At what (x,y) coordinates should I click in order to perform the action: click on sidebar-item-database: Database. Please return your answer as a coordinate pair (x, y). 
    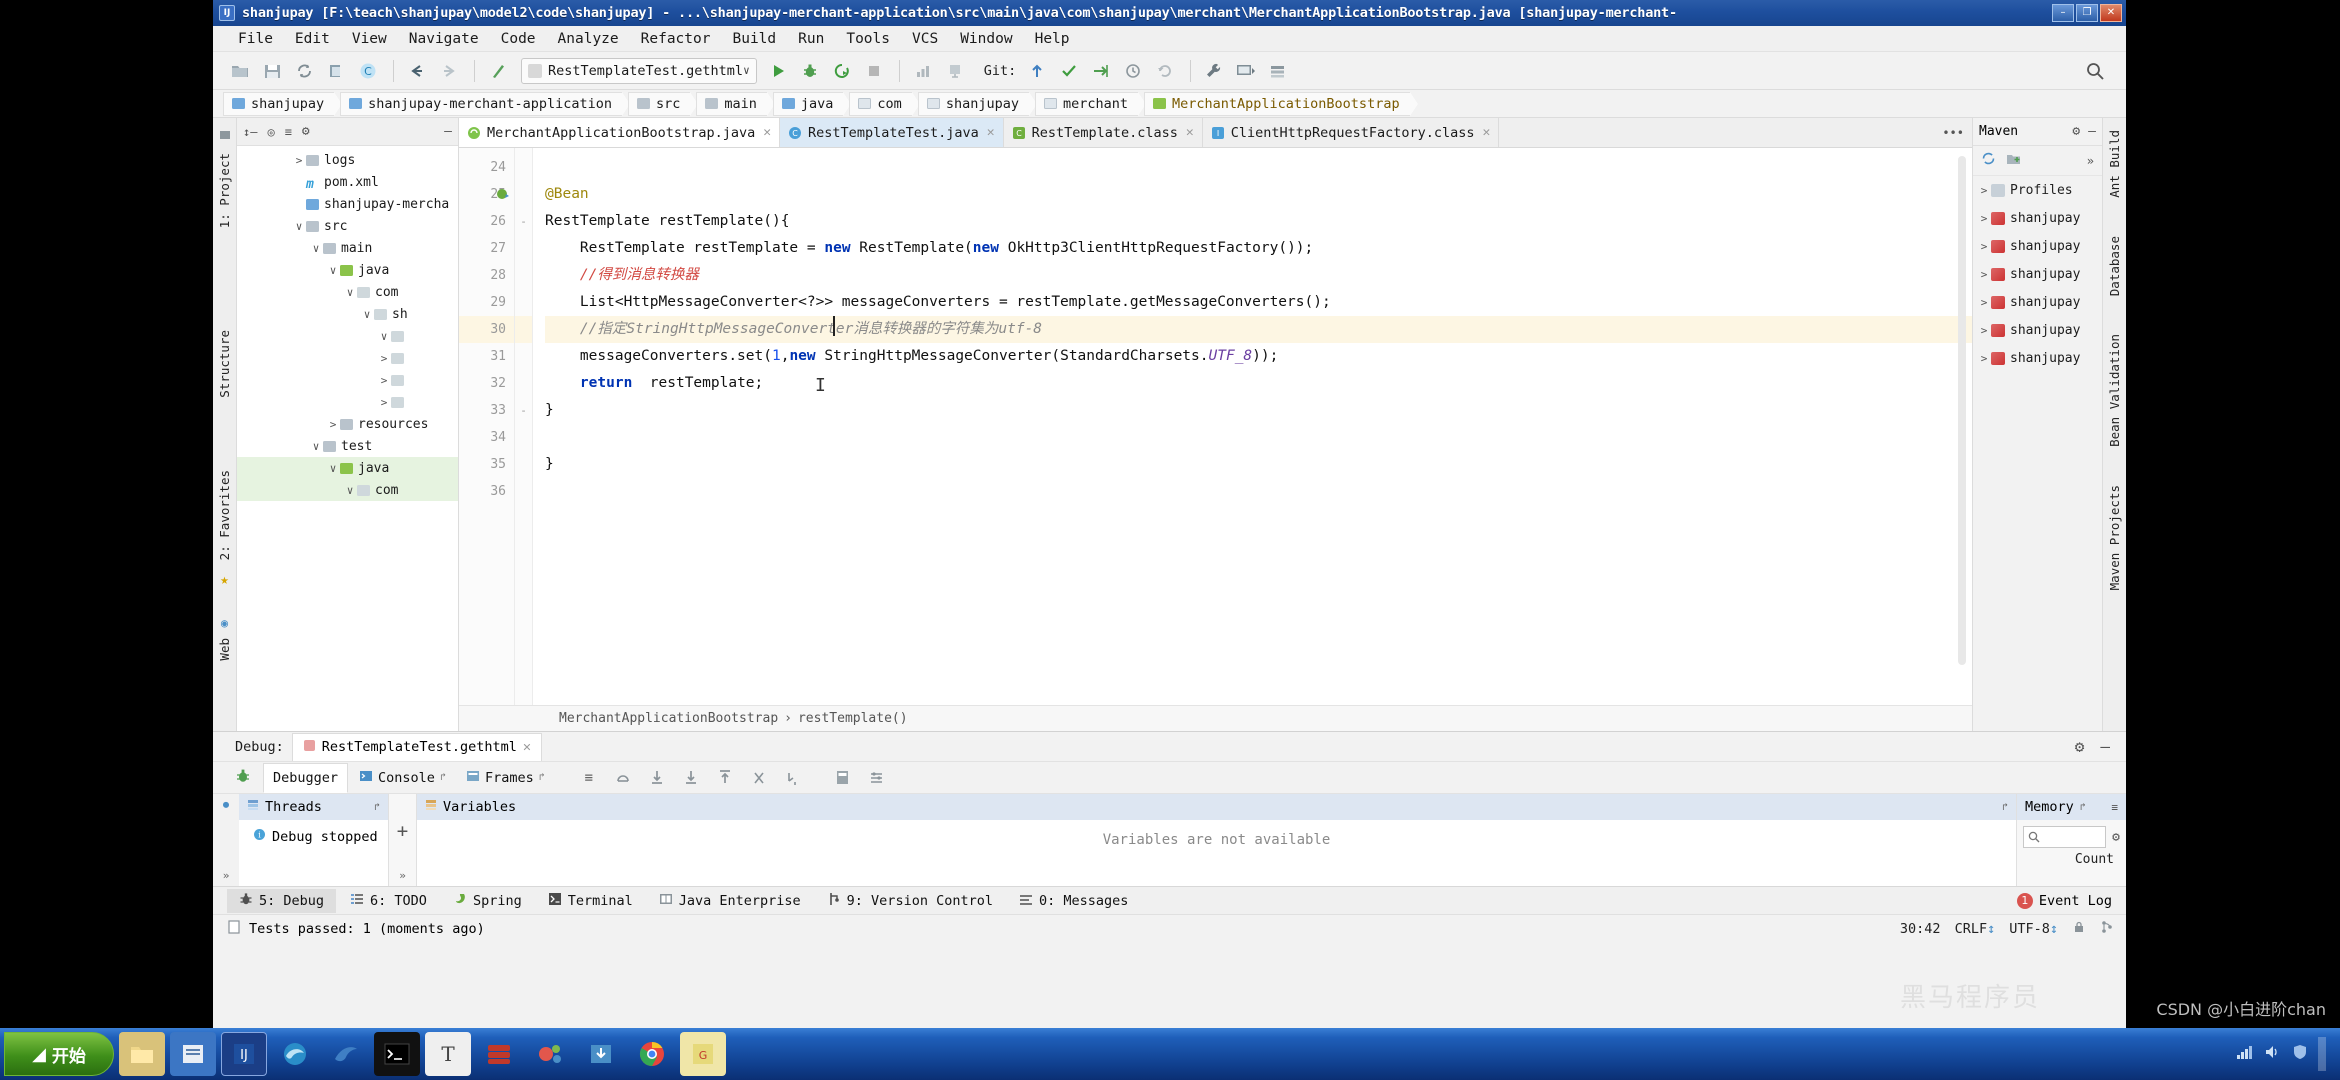
    Looking at the image, I should click on (2114, 266).